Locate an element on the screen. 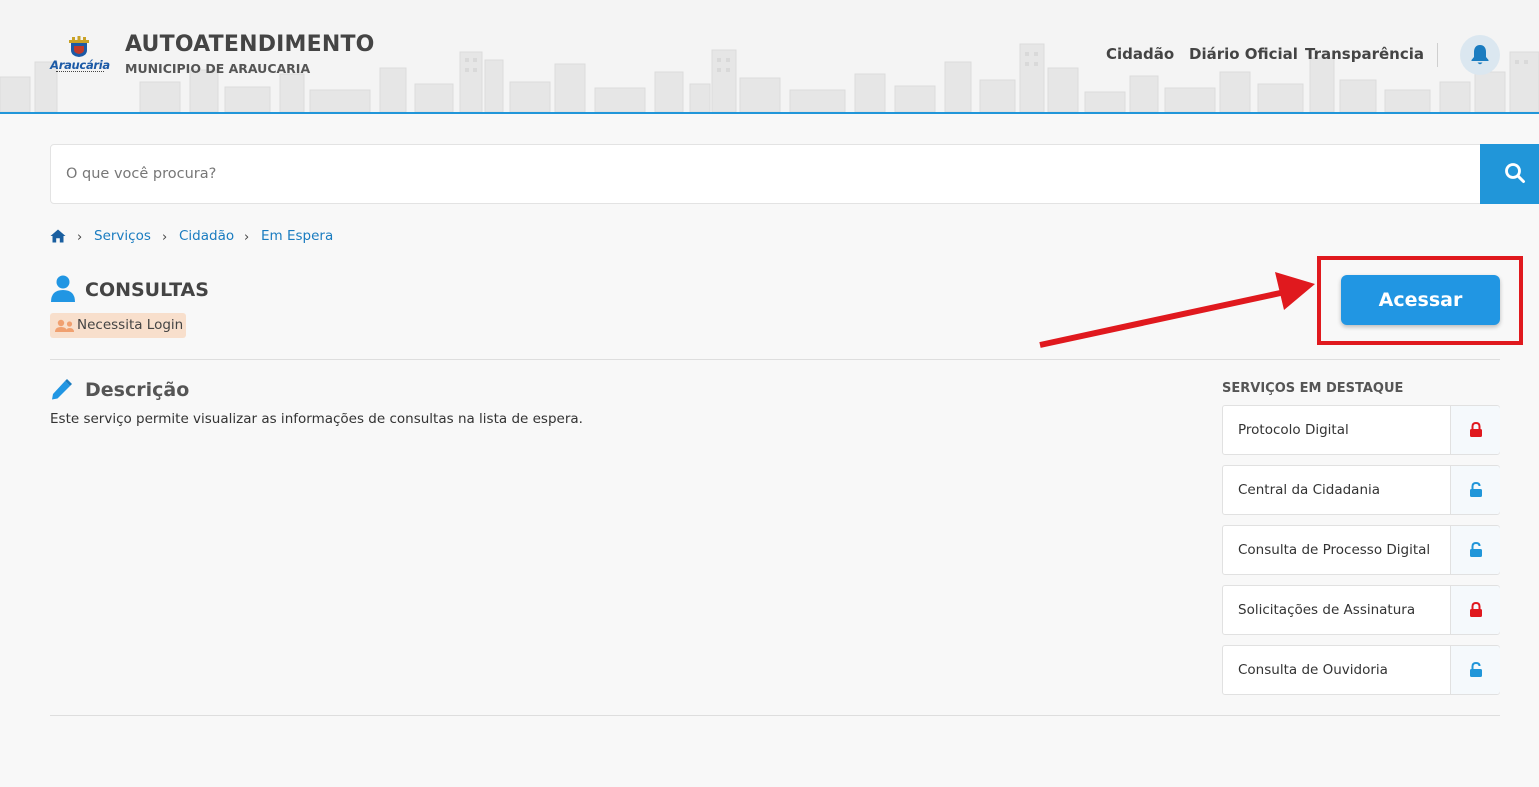  featured-services-title: SERVIÇOS EM DESTAQUE is located at coordinates (1313, 388).